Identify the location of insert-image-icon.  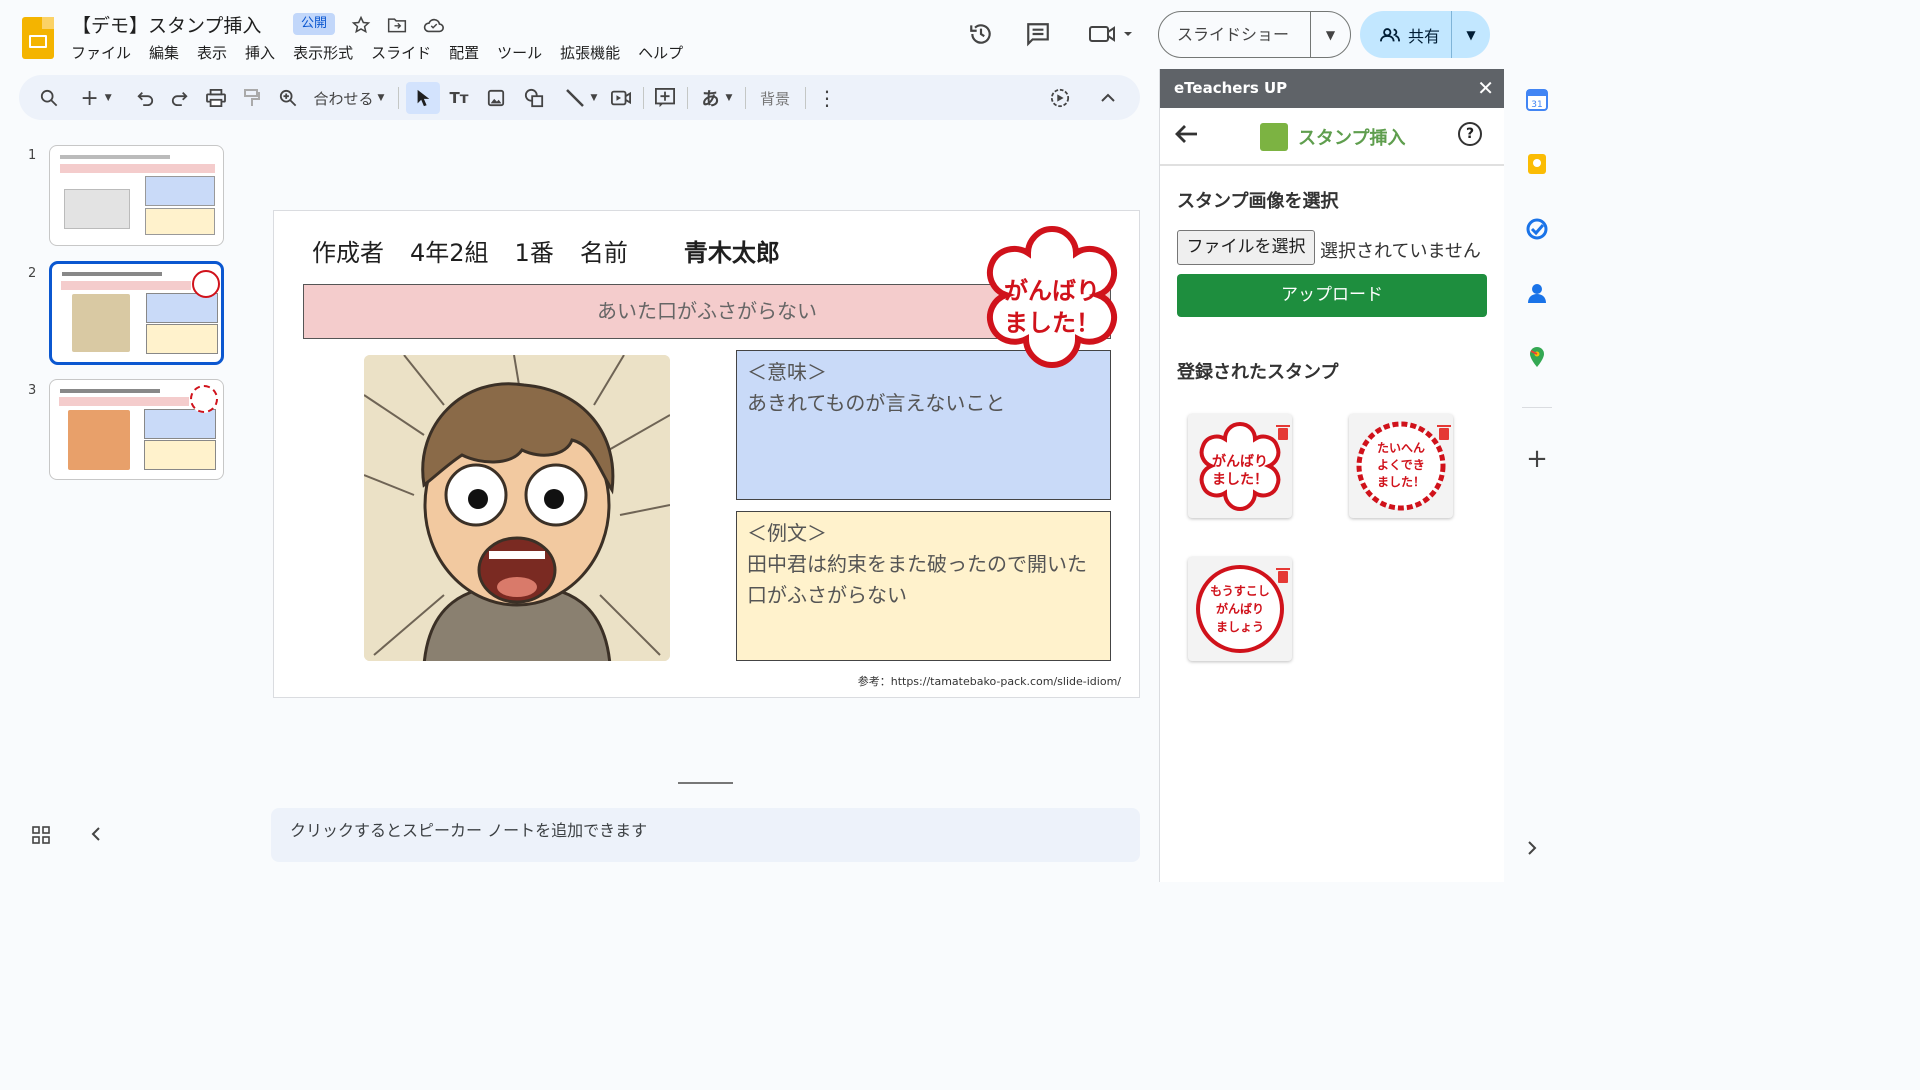
(496, 98).